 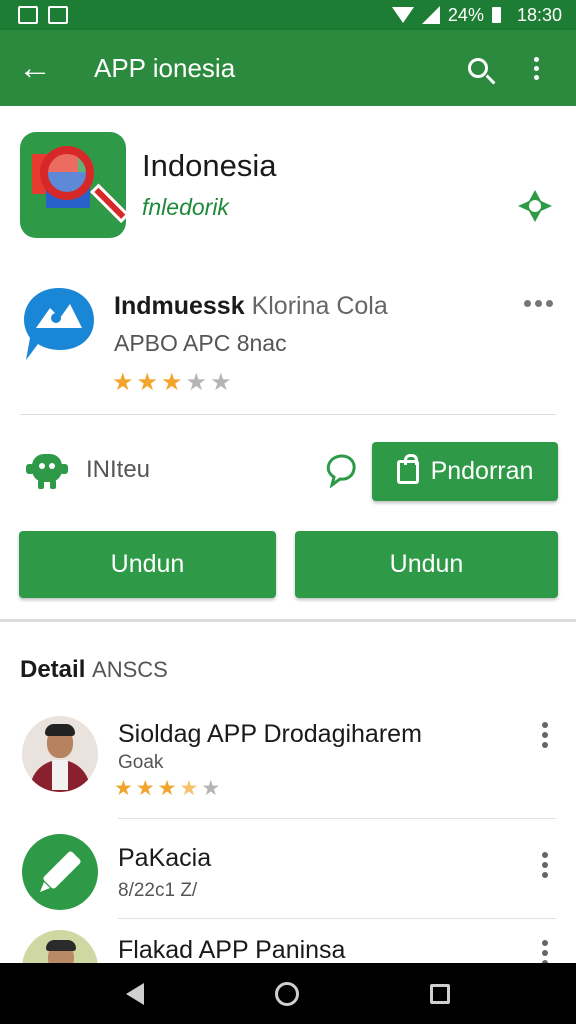 I want to click on battery-icon, so click(x=496, y=15).